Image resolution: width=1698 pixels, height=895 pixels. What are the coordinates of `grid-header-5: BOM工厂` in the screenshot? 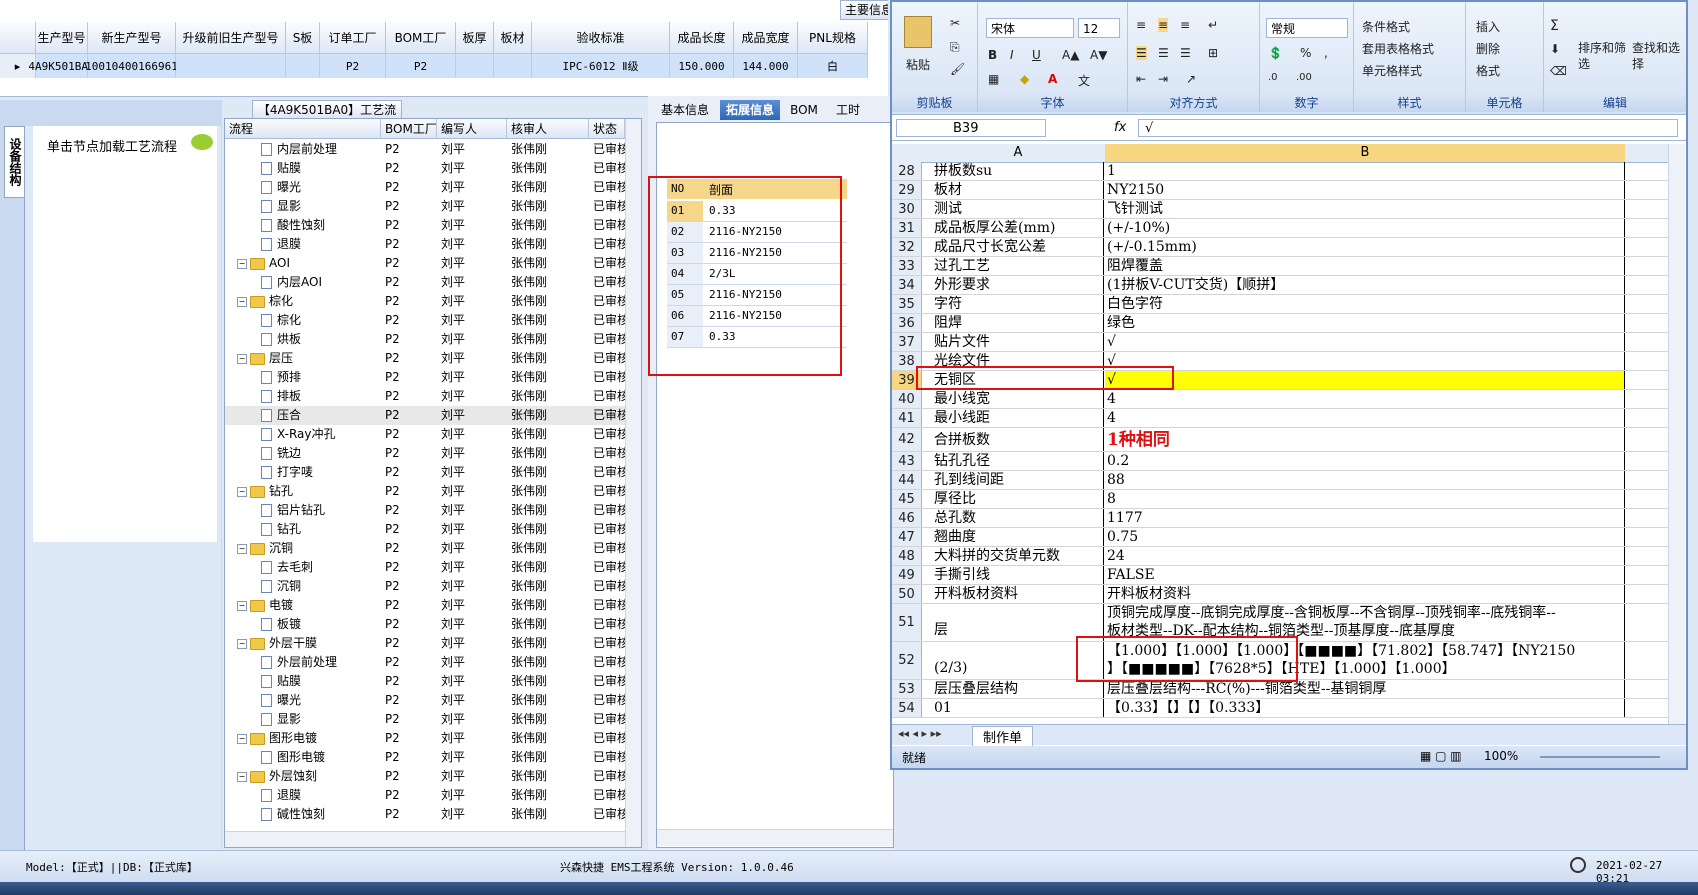 It's located at (421, 38).